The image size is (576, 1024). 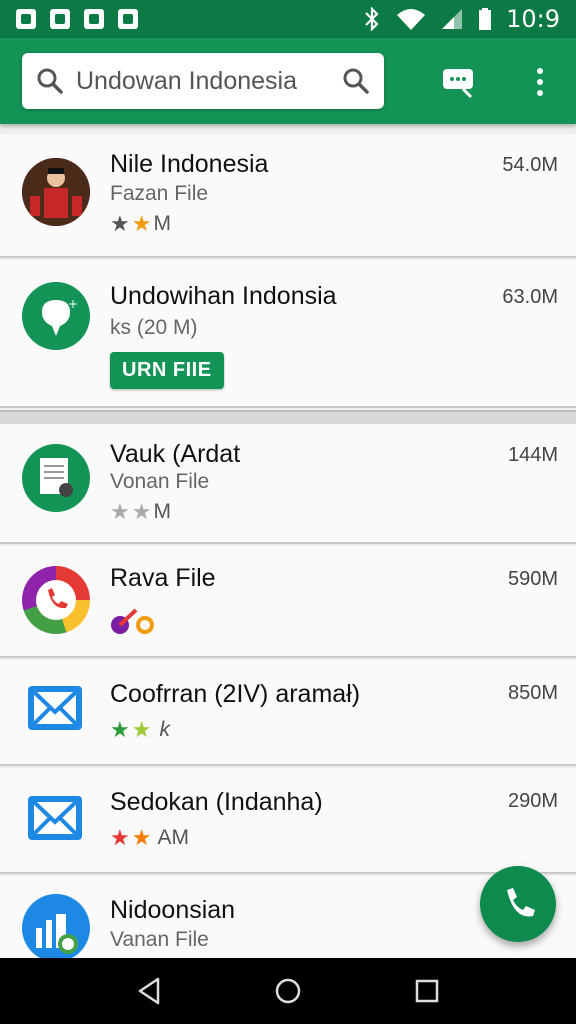 What do you see at coordinates (288, 713) in the screenshot?
I see `list-item: Coofrran (2IV) aramał) ★ ★ k 850M` at bounding box center [288, 713].